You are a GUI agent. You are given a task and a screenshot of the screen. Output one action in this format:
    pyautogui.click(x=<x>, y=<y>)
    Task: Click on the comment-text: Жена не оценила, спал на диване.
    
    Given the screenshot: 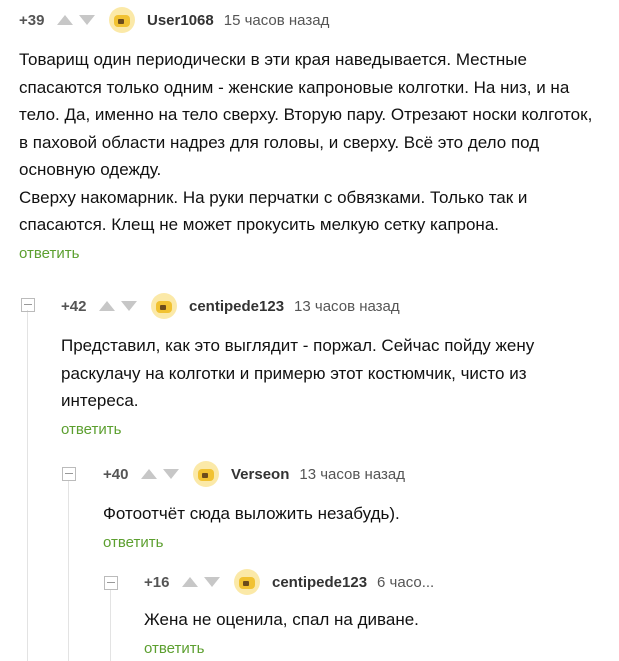 What is the action you would take?
    pyautogui.click(x=281, y=619)
    